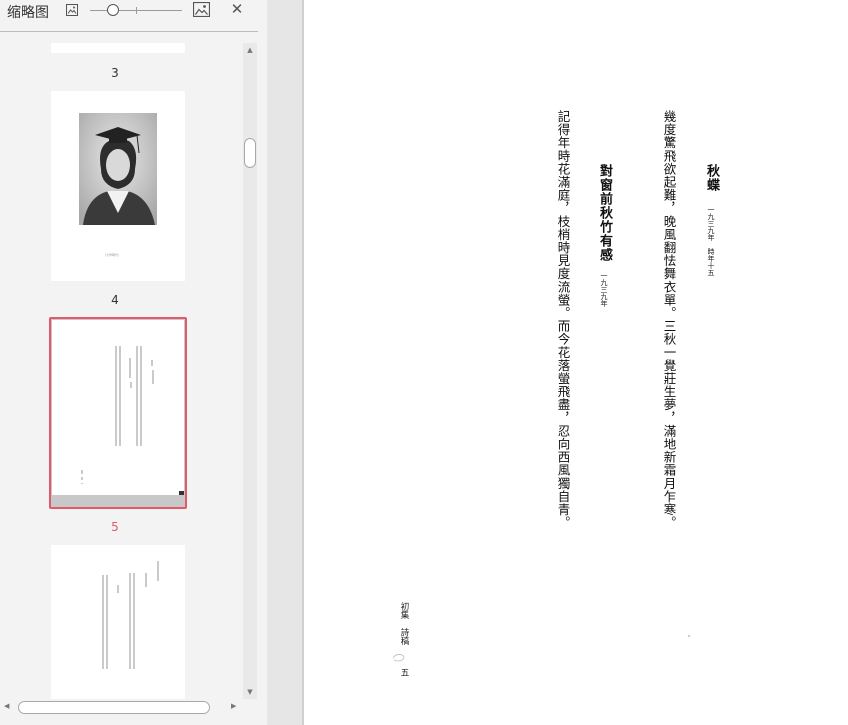 This screenshot has width=848, height=725. What do you see at coordinates (404, 672) in the screenshot?
I see `page-number: 五` at bounding box center [404, 672].